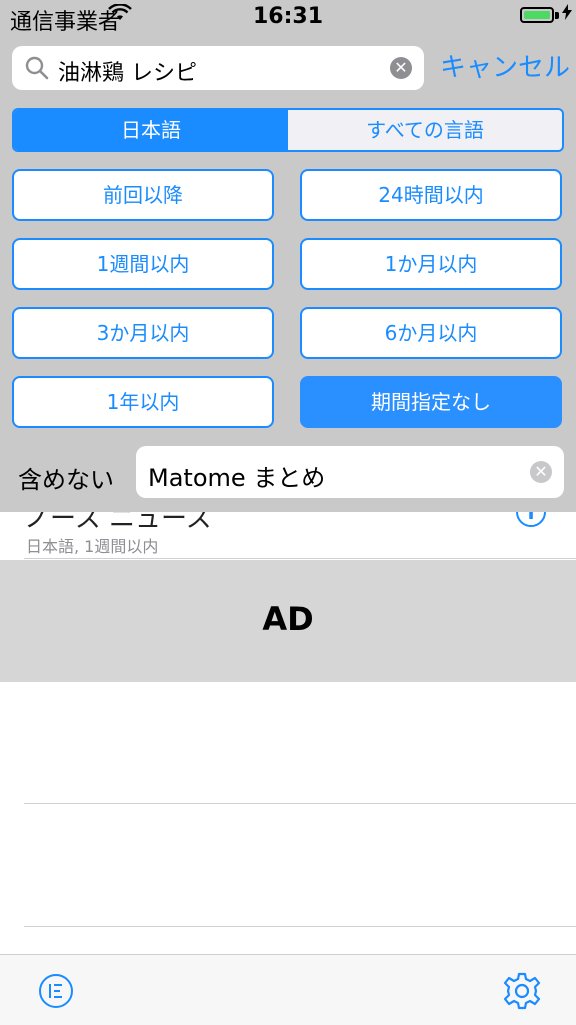  What do you see at coordinates (505, 68) in the screenshot?
I see `cancel-button: キャンセル` at bounding box center [505, 68].